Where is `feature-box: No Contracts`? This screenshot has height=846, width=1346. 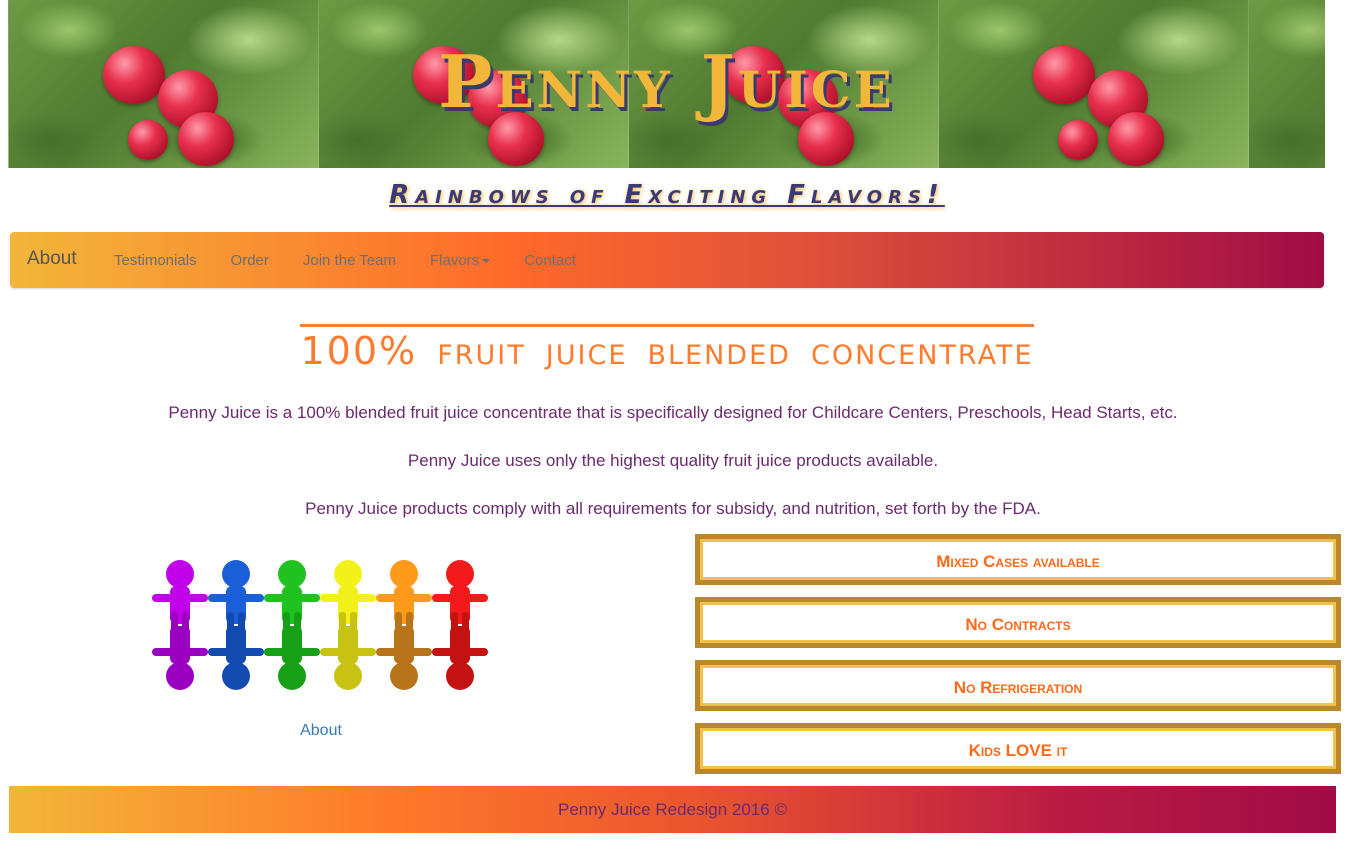 feature-box: No Contracts is located at coordinates (1018, 622).